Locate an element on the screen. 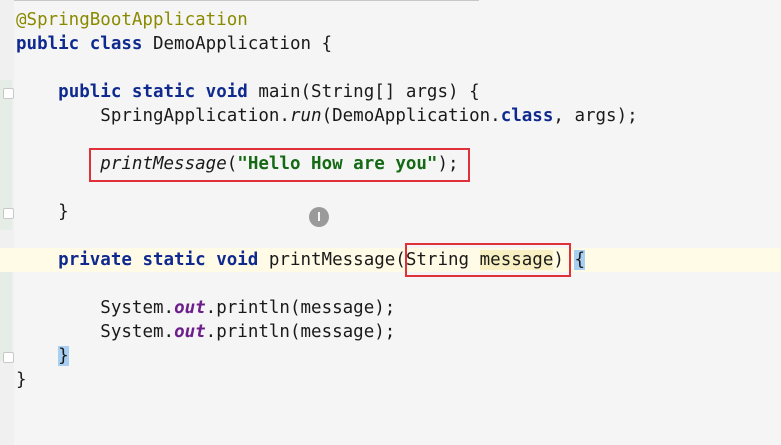  code-text: ) is located at coordinates (558, 260).